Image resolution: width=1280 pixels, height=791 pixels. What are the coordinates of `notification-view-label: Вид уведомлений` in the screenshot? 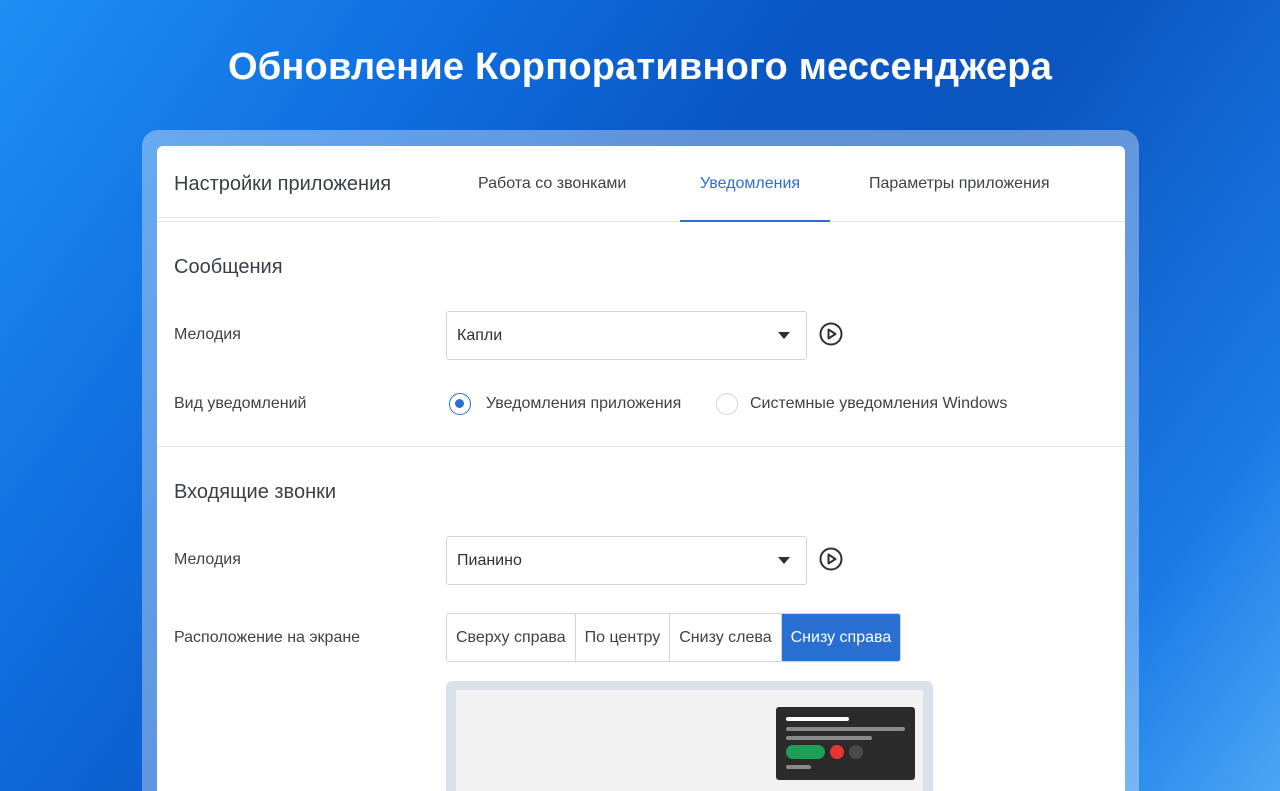 It's located at (240, 403).